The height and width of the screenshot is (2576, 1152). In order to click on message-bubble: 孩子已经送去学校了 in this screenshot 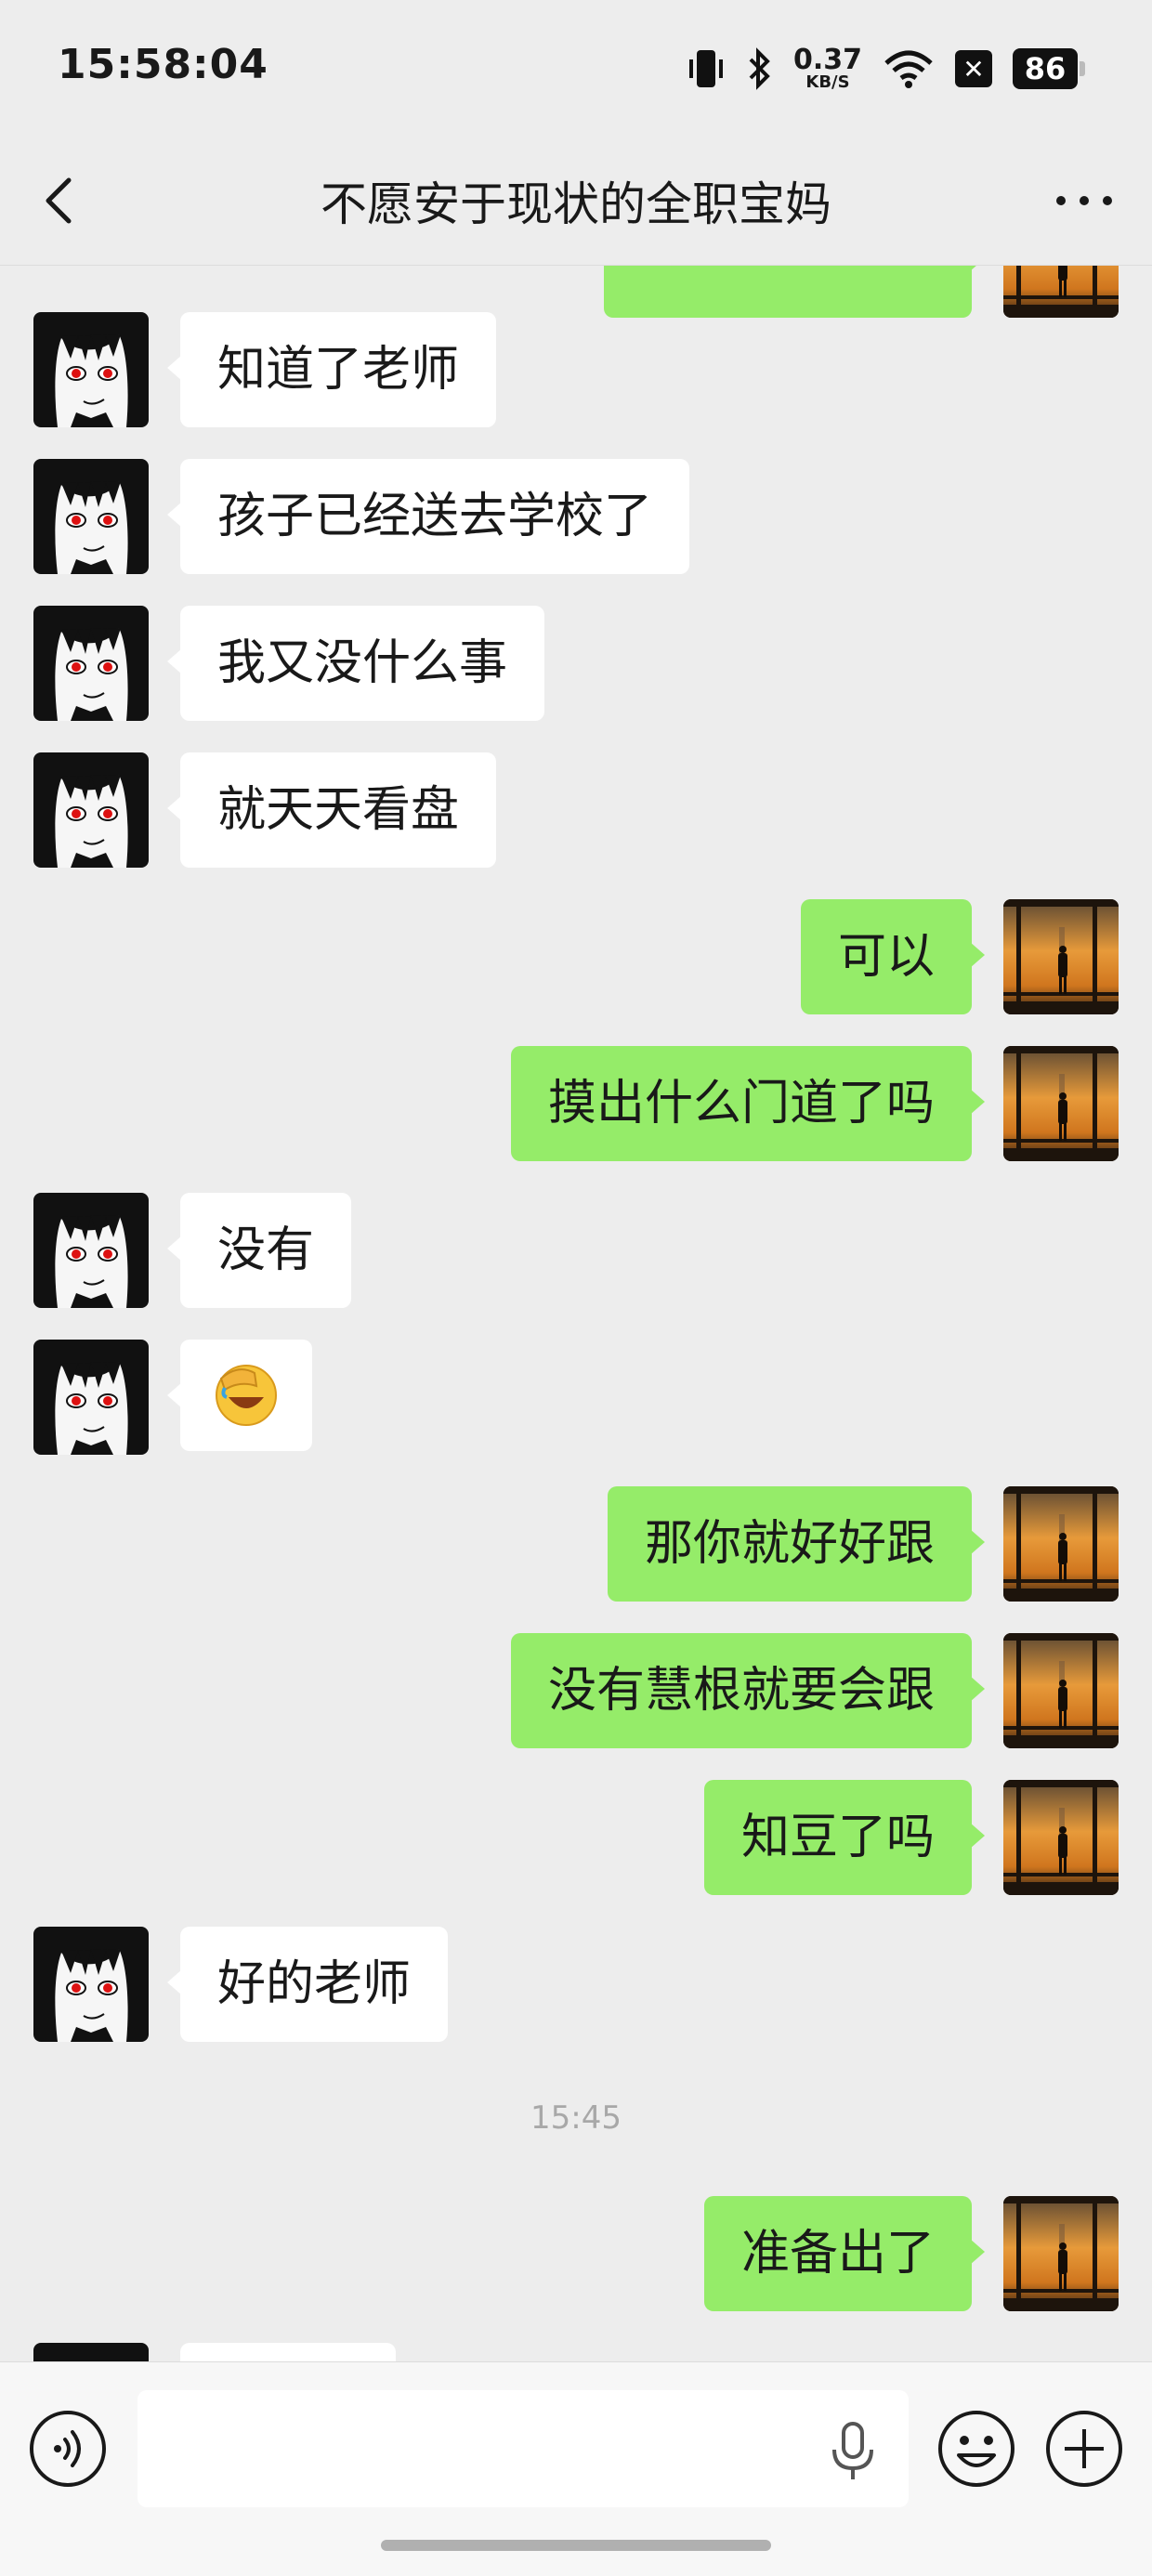, I will do `click(428, 516)`.